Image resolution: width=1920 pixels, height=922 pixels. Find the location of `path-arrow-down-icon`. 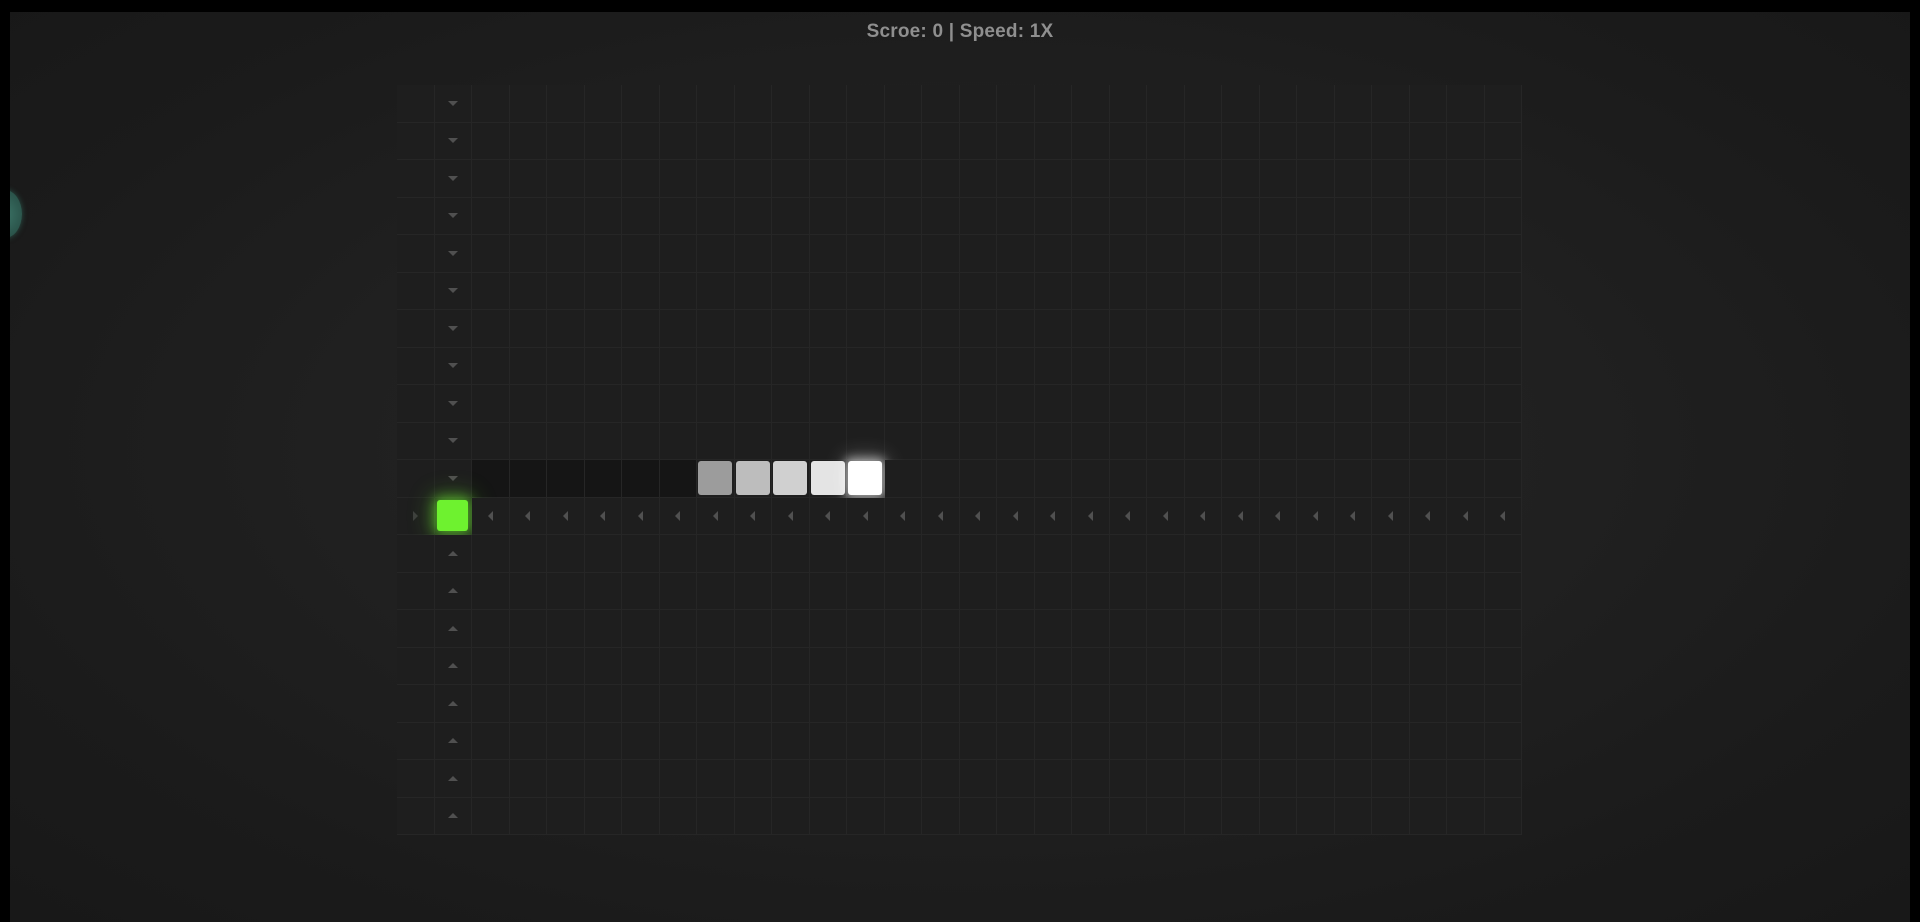

path-arrow-down-icon is located at coordinates (452, 478).